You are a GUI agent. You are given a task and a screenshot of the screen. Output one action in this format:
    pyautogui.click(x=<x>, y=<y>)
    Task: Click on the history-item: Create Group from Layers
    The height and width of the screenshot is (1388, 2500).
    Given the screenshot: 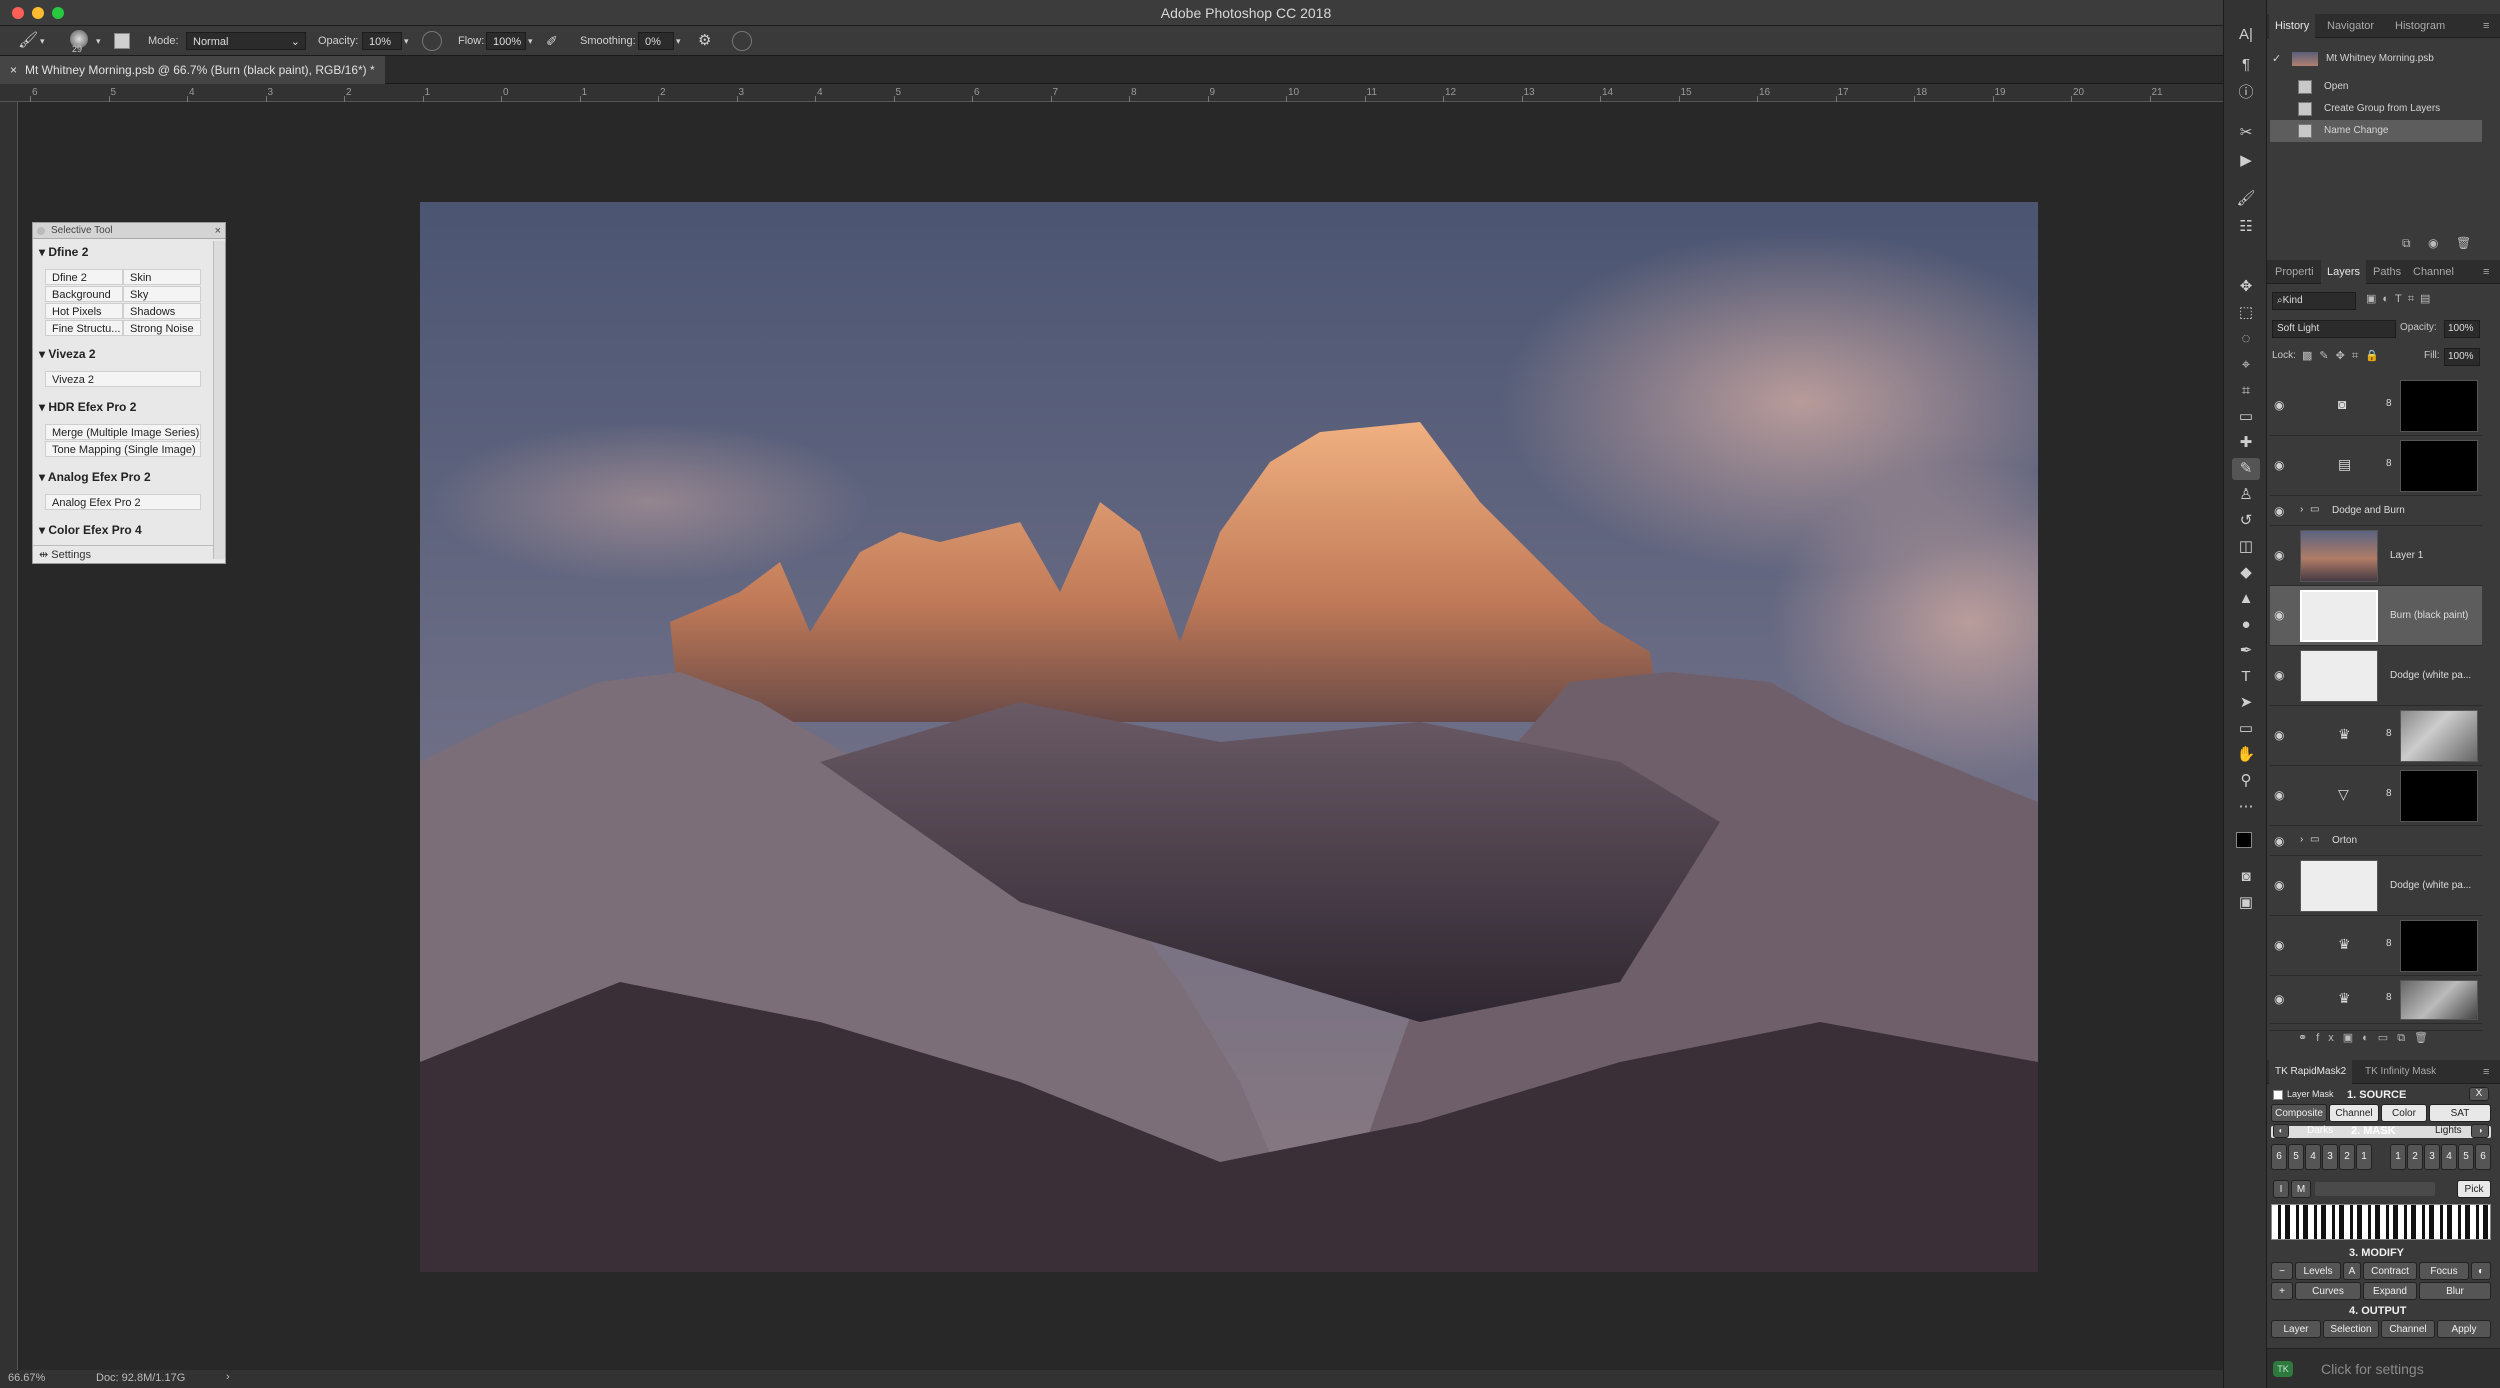 What is the action you would take?
    pyautogui.click(x=2376, y=109)
    